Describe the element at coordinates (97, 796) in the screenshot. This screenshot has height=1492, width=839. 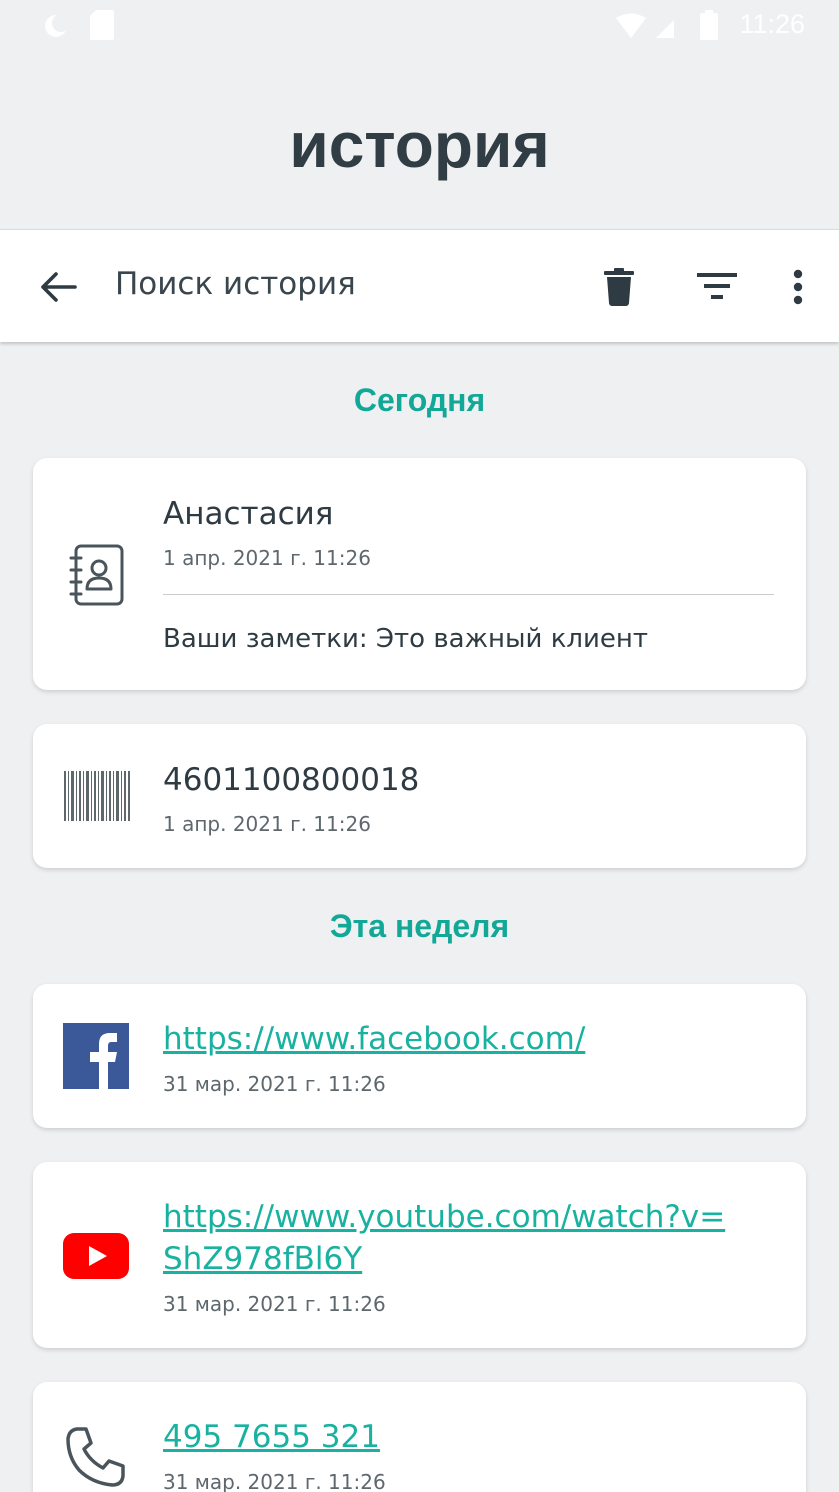
I see `barcode-icon` at that location.